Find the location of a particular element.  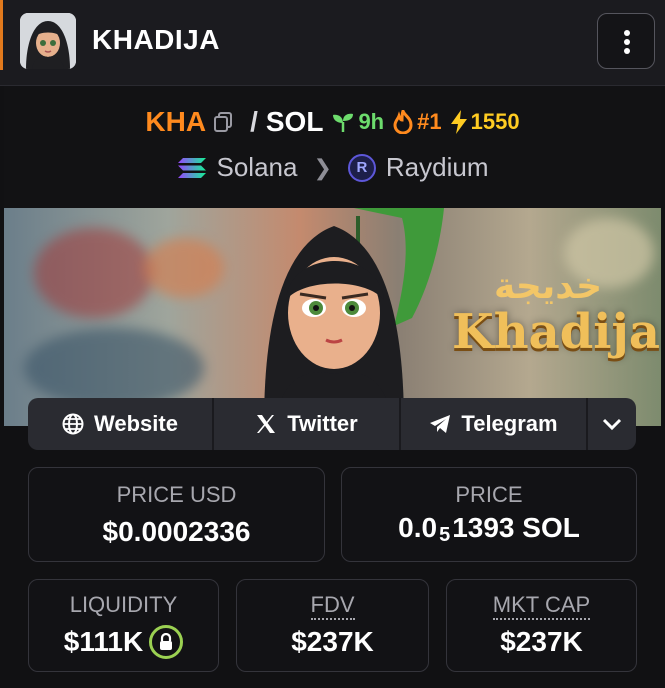

price-zero-count: 5 is located at coordinates (445, 535).